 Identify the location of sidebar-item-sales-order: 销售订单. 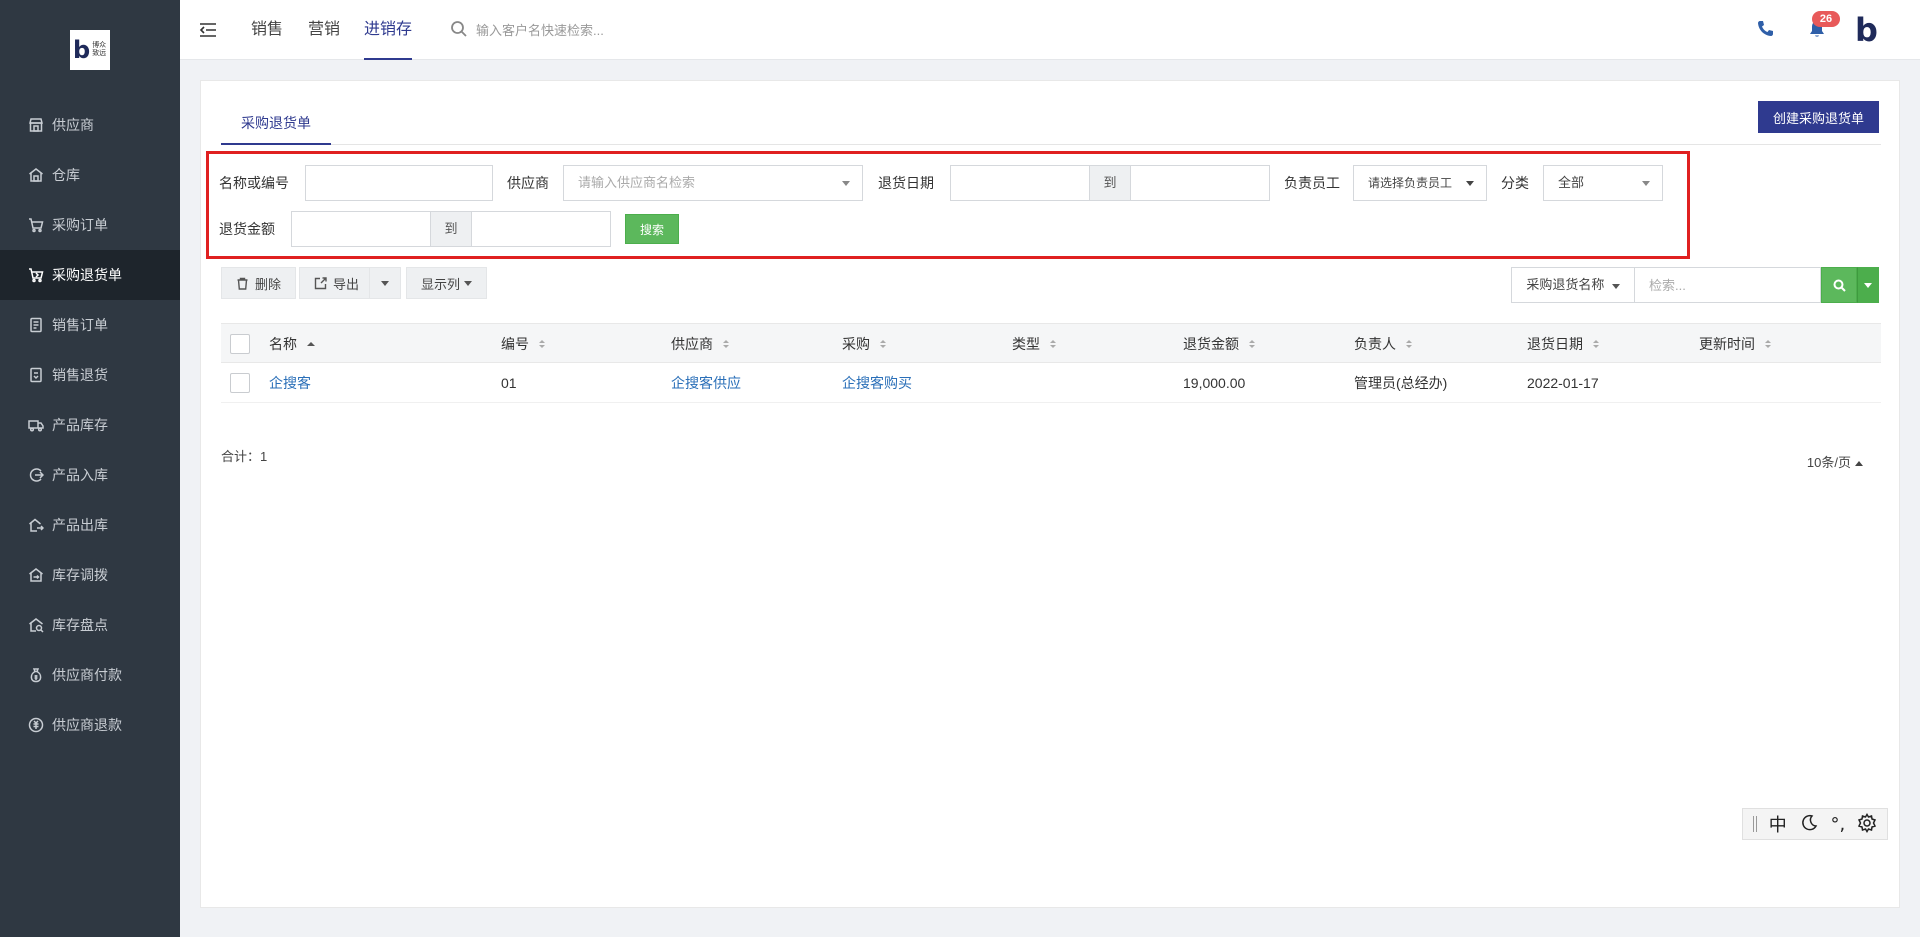
(90, 325).